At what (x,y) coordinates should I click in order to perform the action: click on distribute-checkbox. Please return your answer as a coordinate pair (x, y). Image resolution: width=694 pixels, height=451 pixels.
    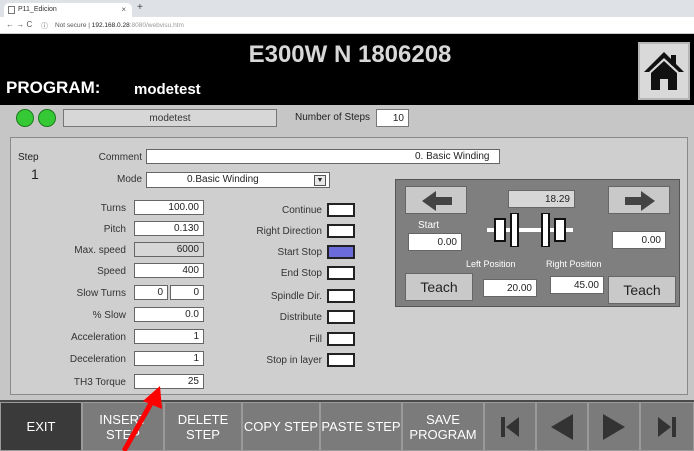
    Looking at the image, I should click on (341, 317).